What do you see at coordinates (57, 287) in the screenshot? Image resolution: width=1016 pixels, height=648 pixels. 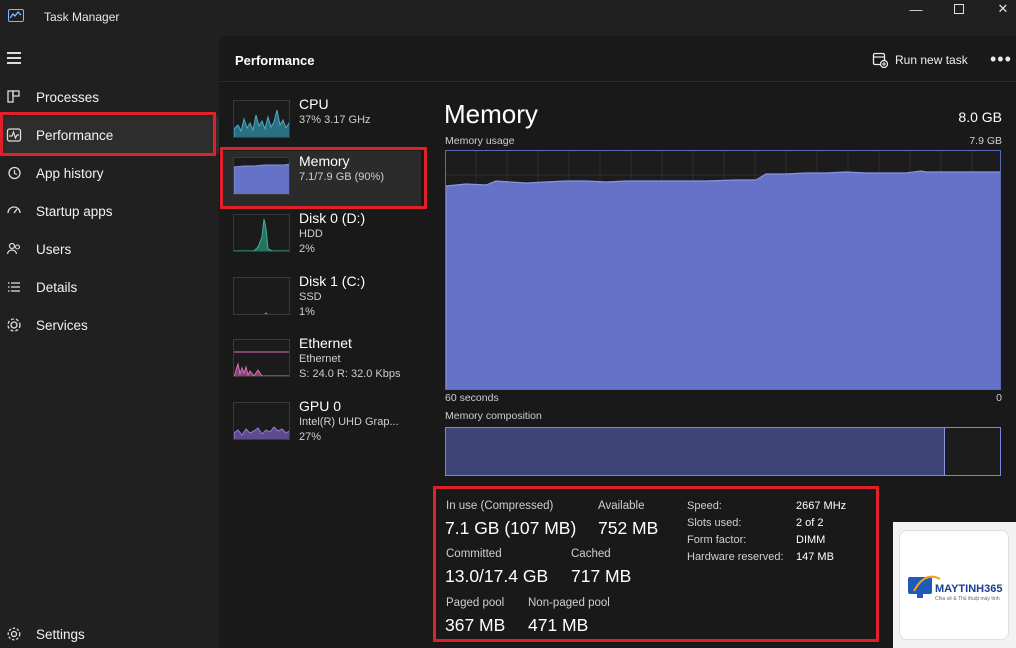 I see `sidebar-item-label: Details` at bounding box center [57, 287].